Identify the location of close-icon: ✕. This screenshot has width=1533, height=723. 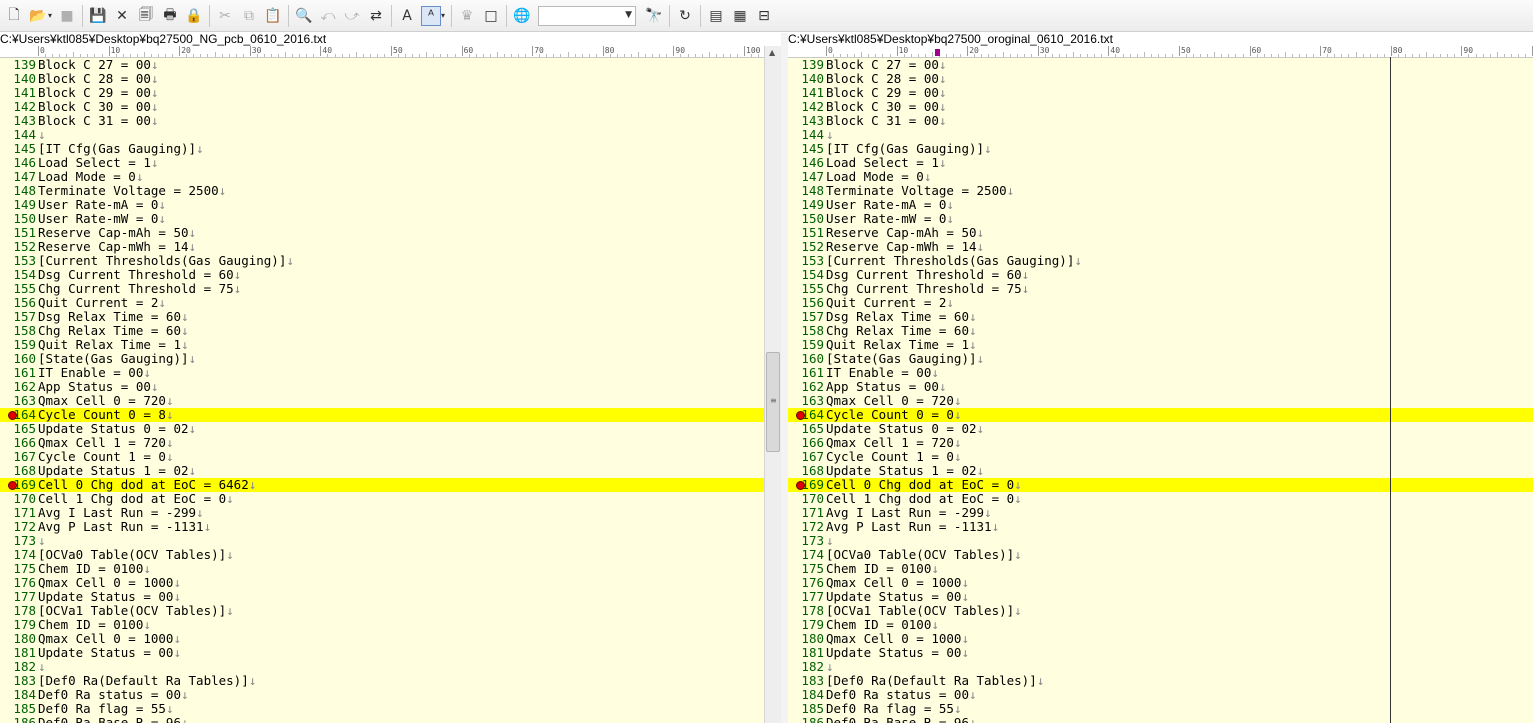
(122, 16).